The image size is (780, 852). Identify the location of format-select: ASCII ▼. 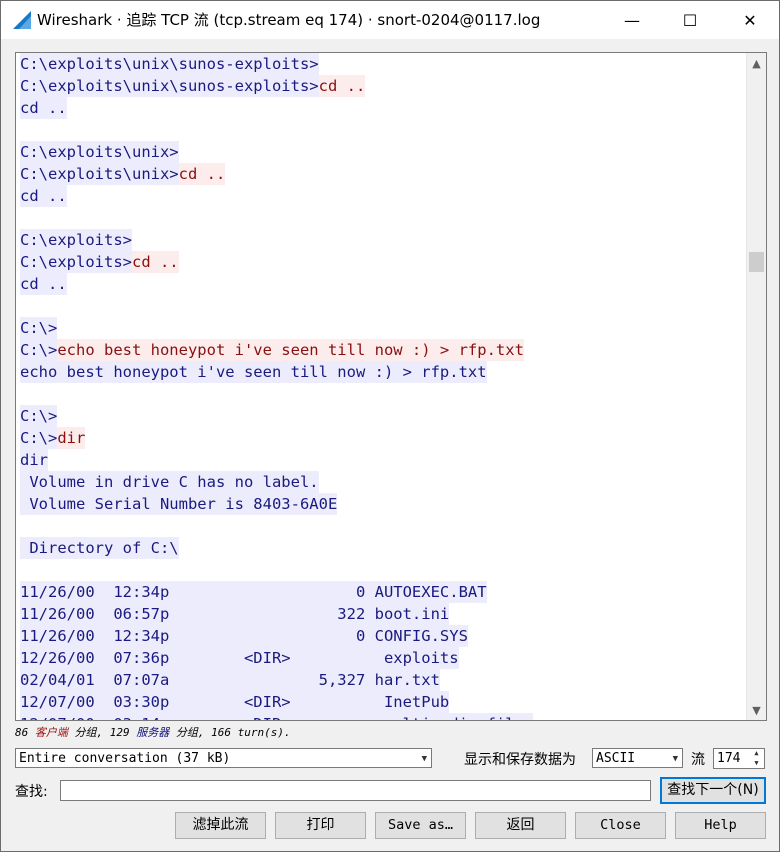
(637, 758).